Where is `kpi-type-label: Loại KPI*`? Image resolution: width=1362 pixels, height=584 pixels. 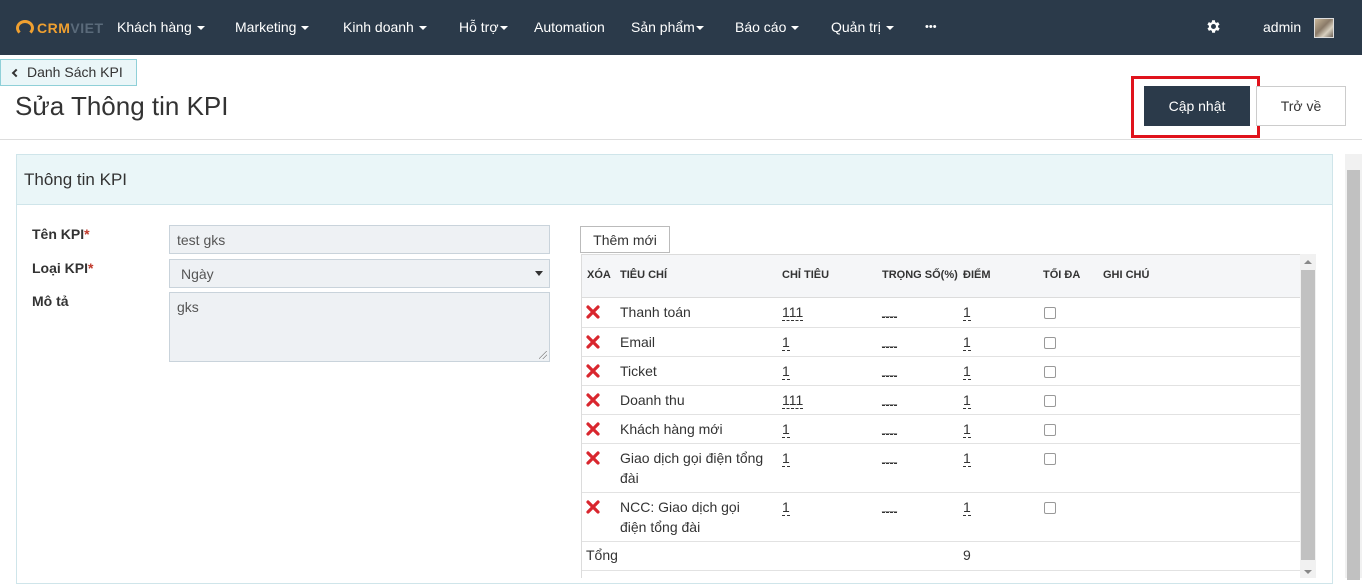 kpi-type-label: Loại KPI* is located at coordinates (62, 268).